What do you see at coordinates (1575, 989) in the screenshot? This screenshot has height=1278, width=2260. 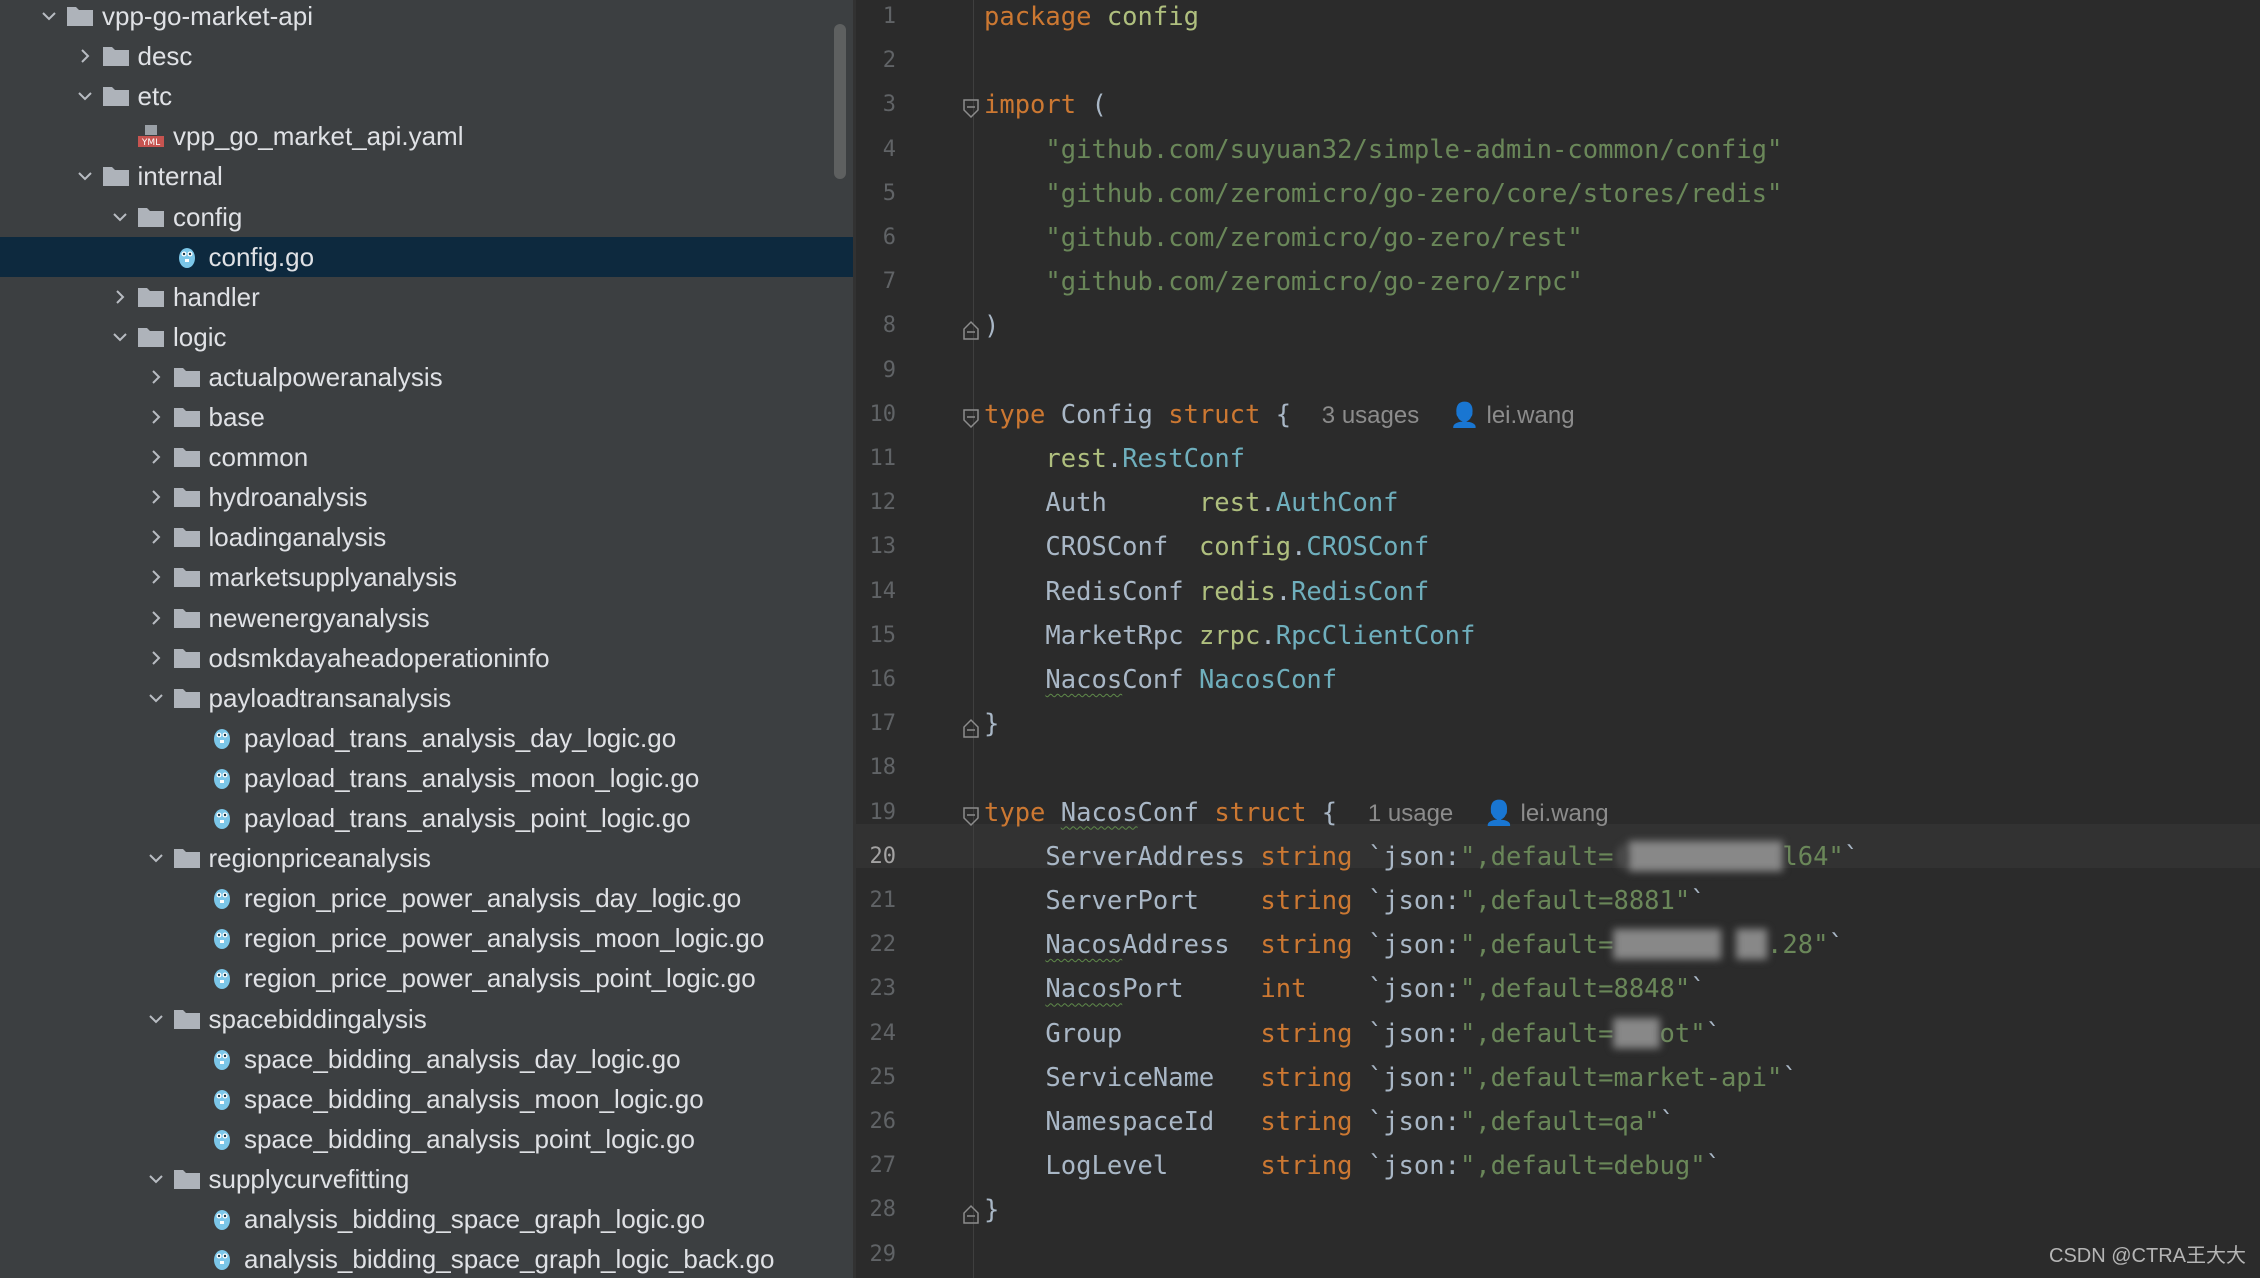 I see `code-token: ",default=8848"` at bounding box center [1575, 989].